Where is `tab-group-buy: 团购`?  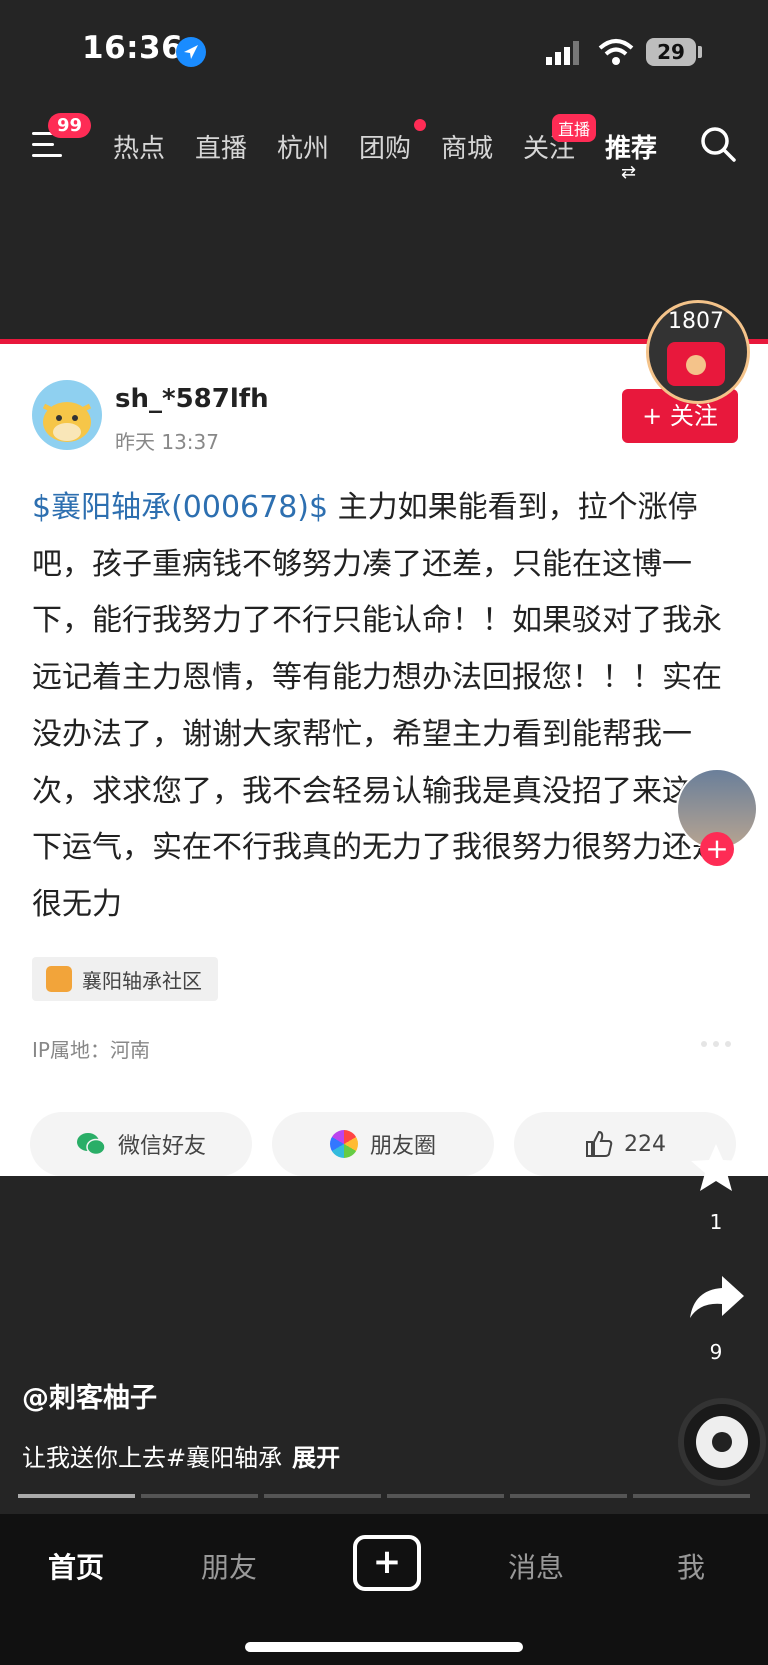 tab-group-buy: 团购 is located at coordinates (385, 146).